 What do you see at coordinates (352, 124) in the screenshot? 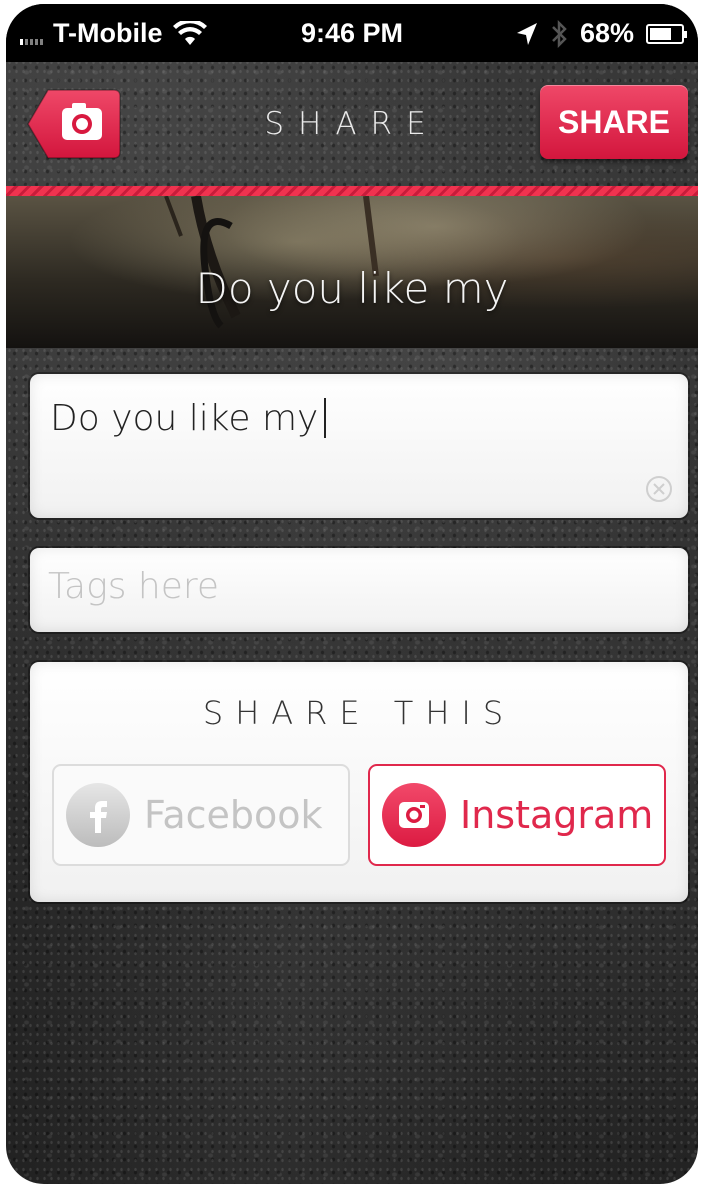
I see `nav-bar: SHARE SHARE` at bounding box center [352, 124].